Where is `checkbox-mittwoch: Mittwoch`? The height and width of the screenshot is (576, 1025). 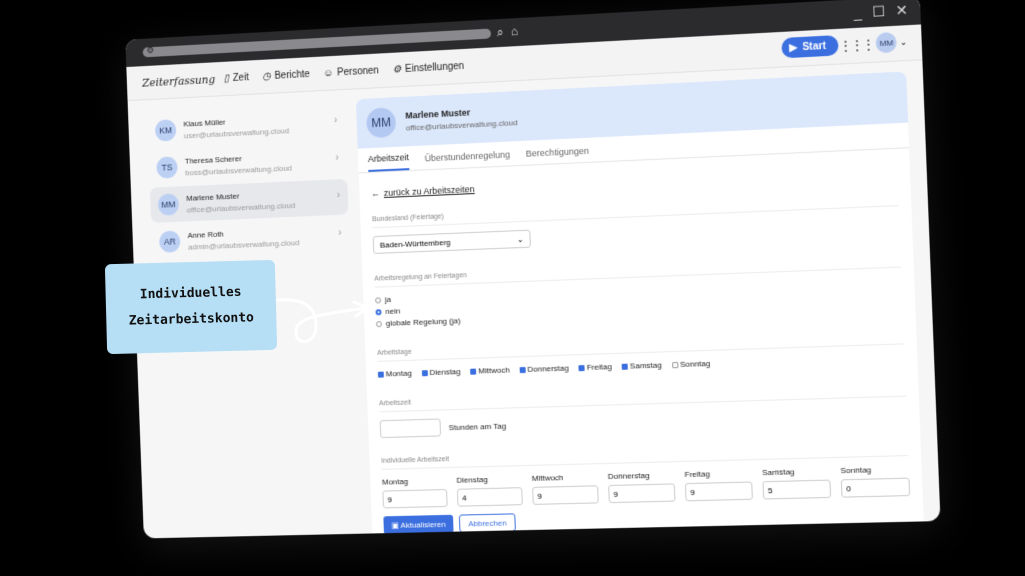 checkbox-mittwoch: Mittwoch is located at coordinates (489, 370).